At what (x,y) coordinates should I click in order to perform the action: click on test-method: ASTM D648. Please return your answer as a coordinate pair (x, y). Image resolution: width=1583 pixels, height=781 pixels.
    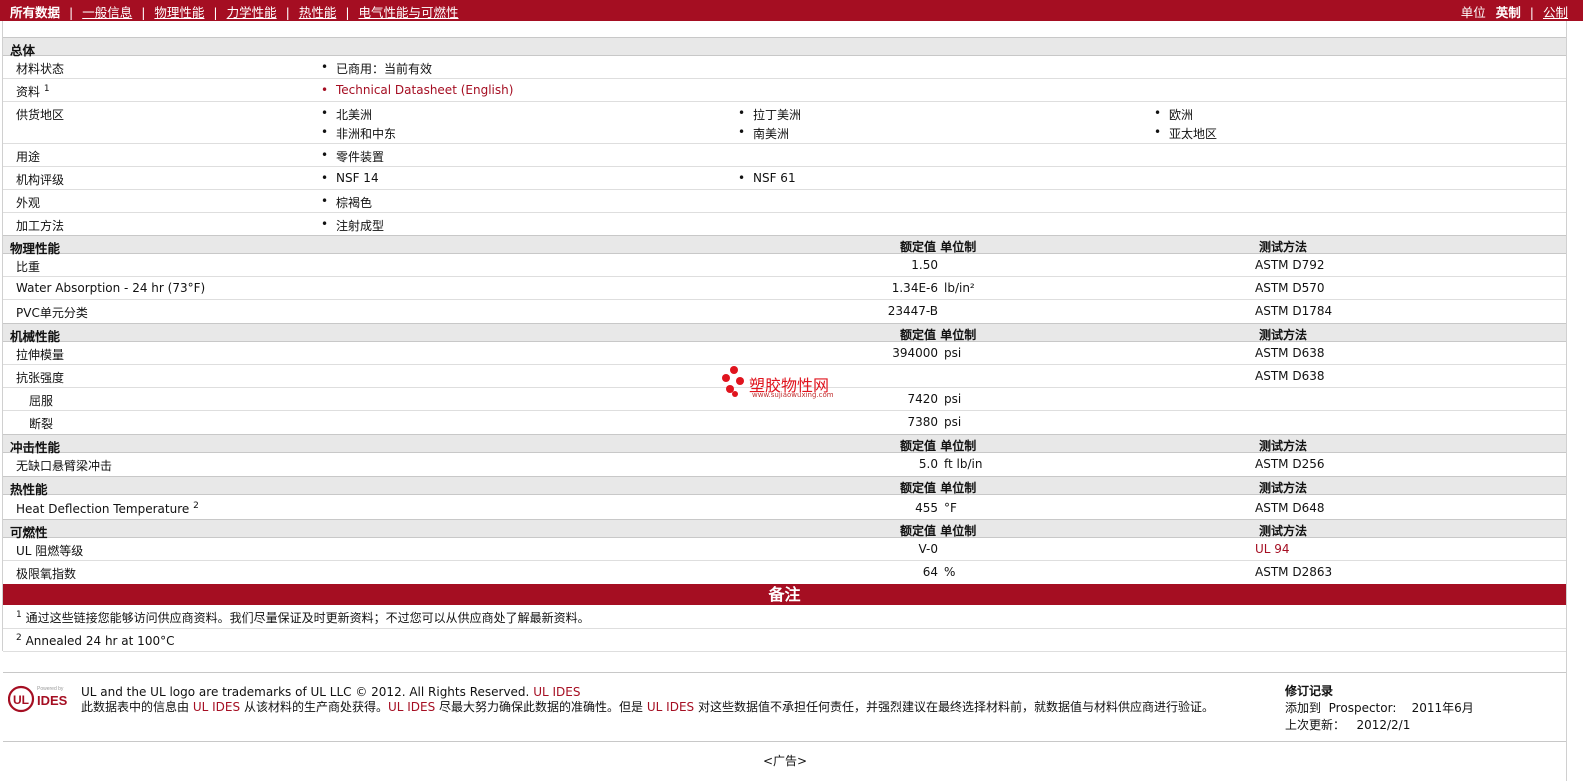
    Looking at the image, I should click on (1290, 508).